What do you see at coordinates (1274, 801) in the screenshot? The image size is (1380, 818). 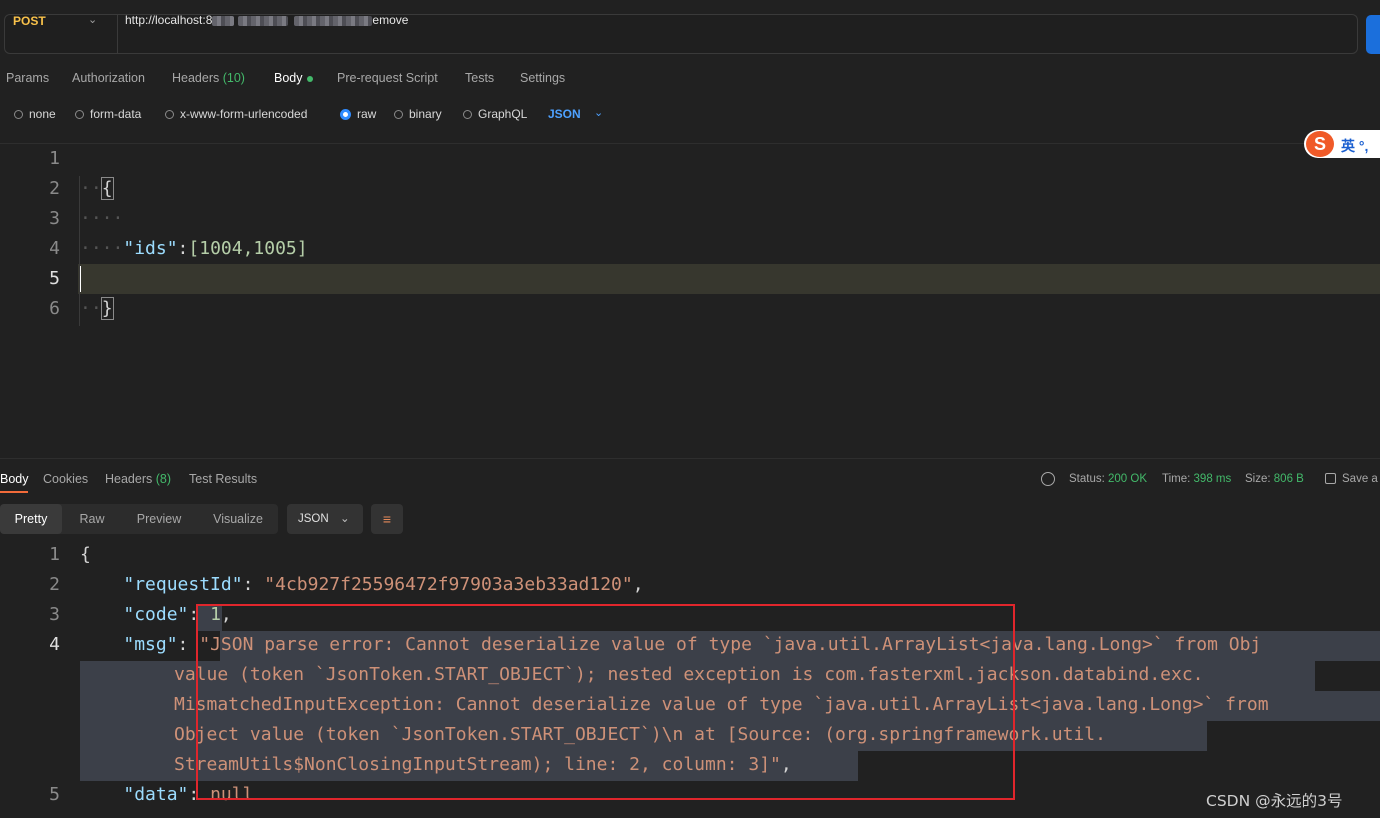 I see `watermark: CSDN @永远的3号` at bounding box center [1274, 801].